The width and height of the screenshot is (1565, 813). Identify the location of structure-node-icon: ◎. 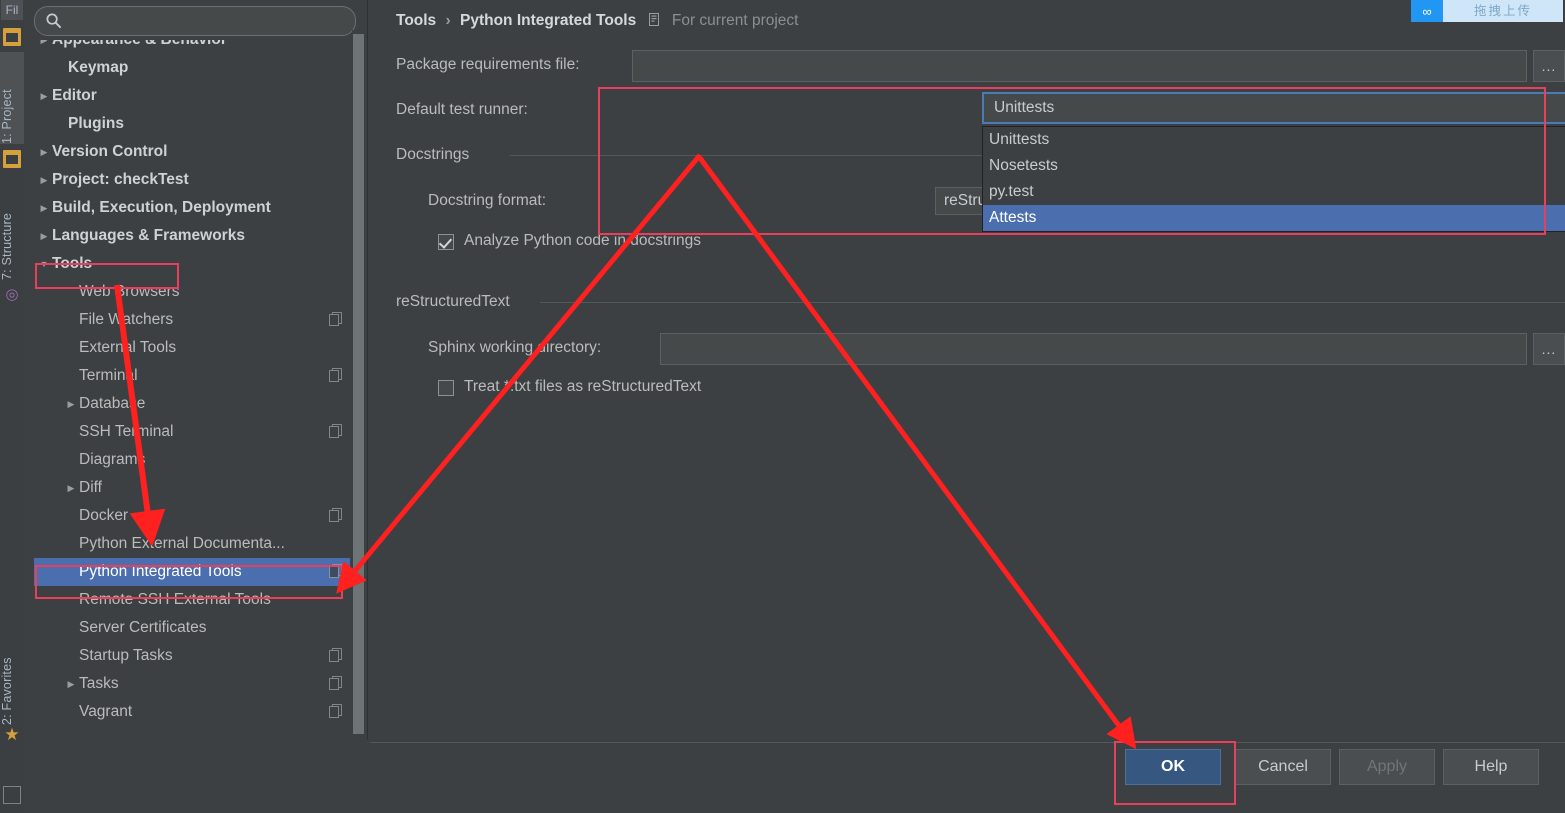
(12, 294).